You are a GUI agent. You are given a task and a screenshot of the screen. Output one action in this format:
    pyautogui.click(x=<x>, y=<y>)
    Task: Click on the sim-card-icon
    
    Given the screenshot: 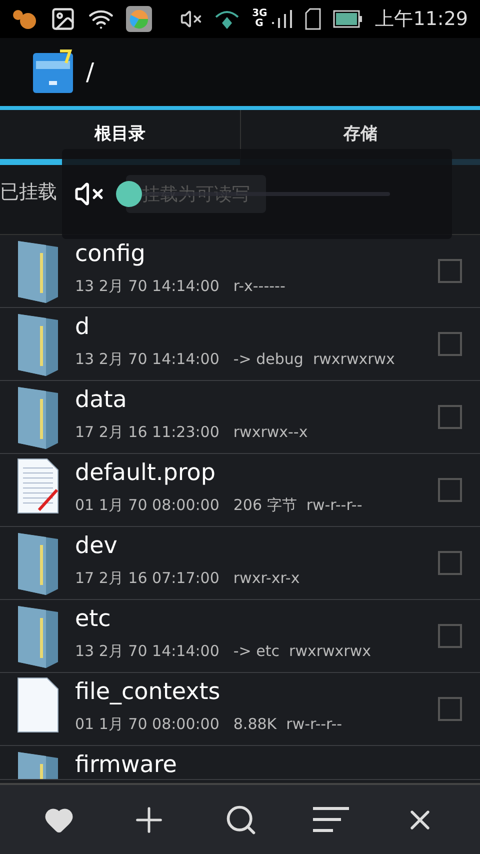 What is the action you would take?
    pyautogui.click(x=313, y=19)
    